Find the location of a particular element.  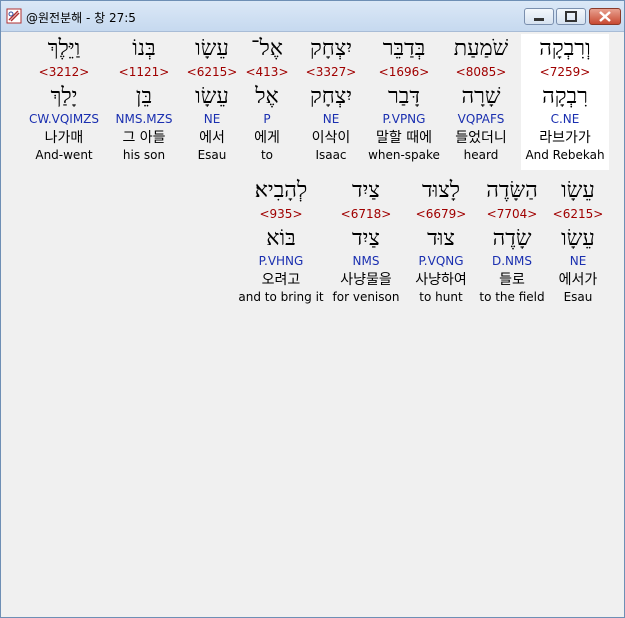

hebrew-word: יִצְחָק is located at coordinates (331, 48).